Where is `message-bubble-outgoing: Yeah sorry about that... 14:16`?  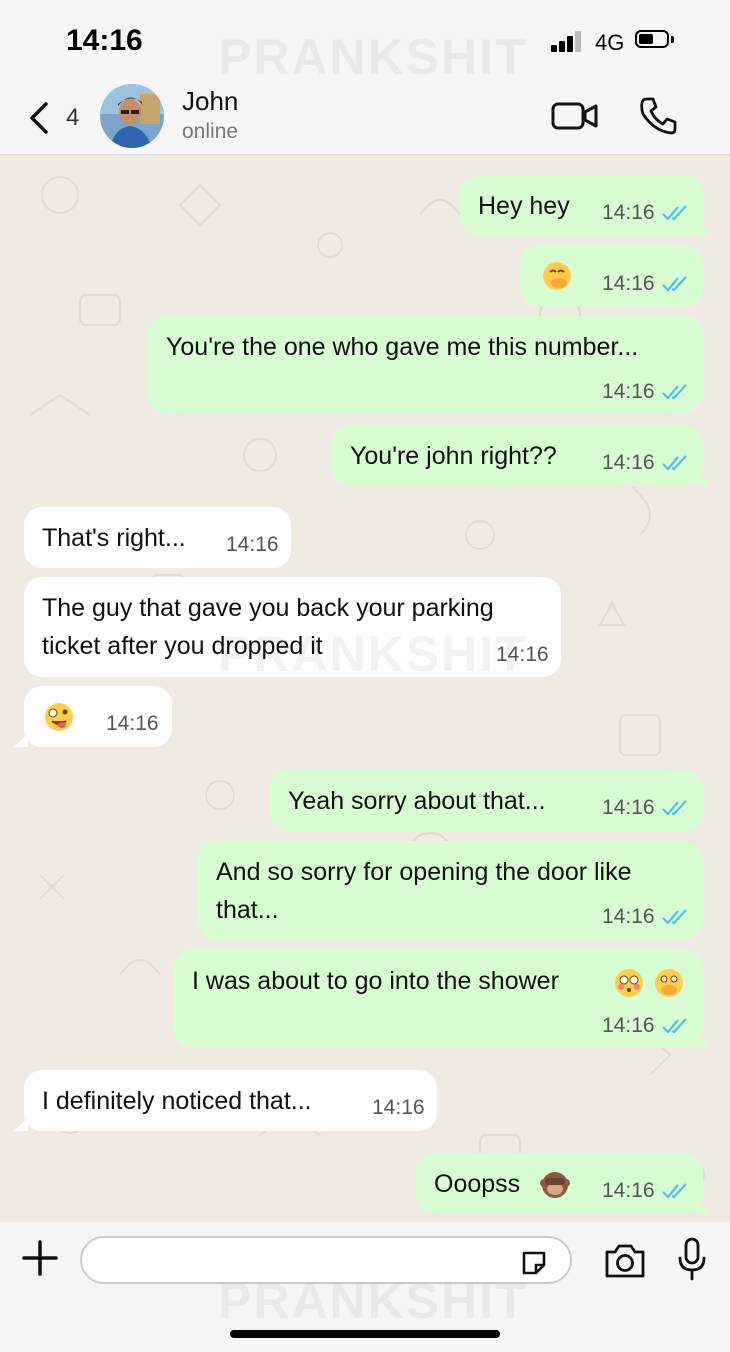
message-bubble-outgoing: Yeah sorry about that... 14:16 is located at coordinates (486, 800).